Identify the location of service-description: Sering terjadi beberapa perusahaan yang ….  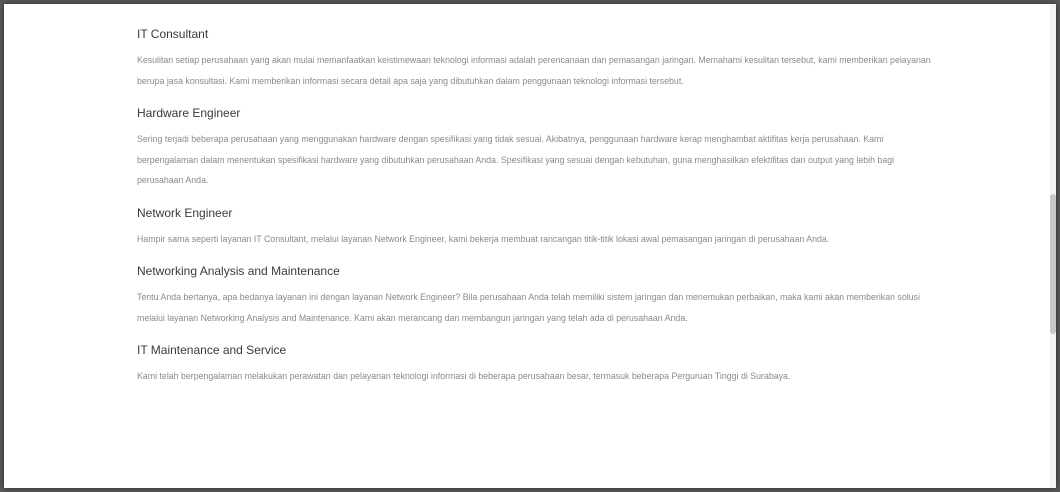
(516, 159).